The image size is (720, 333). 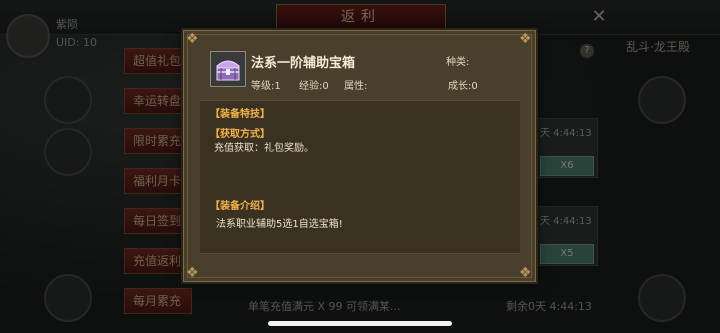 I want to click on attr-label: 属性:, so click(x=356, y=86).